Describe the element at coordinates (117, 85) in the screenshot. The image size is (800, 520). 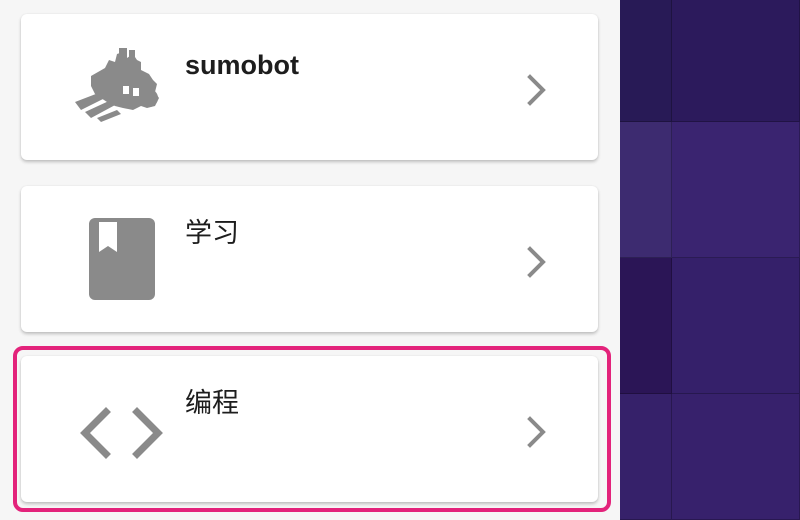
I see `robot-icon` at that location.